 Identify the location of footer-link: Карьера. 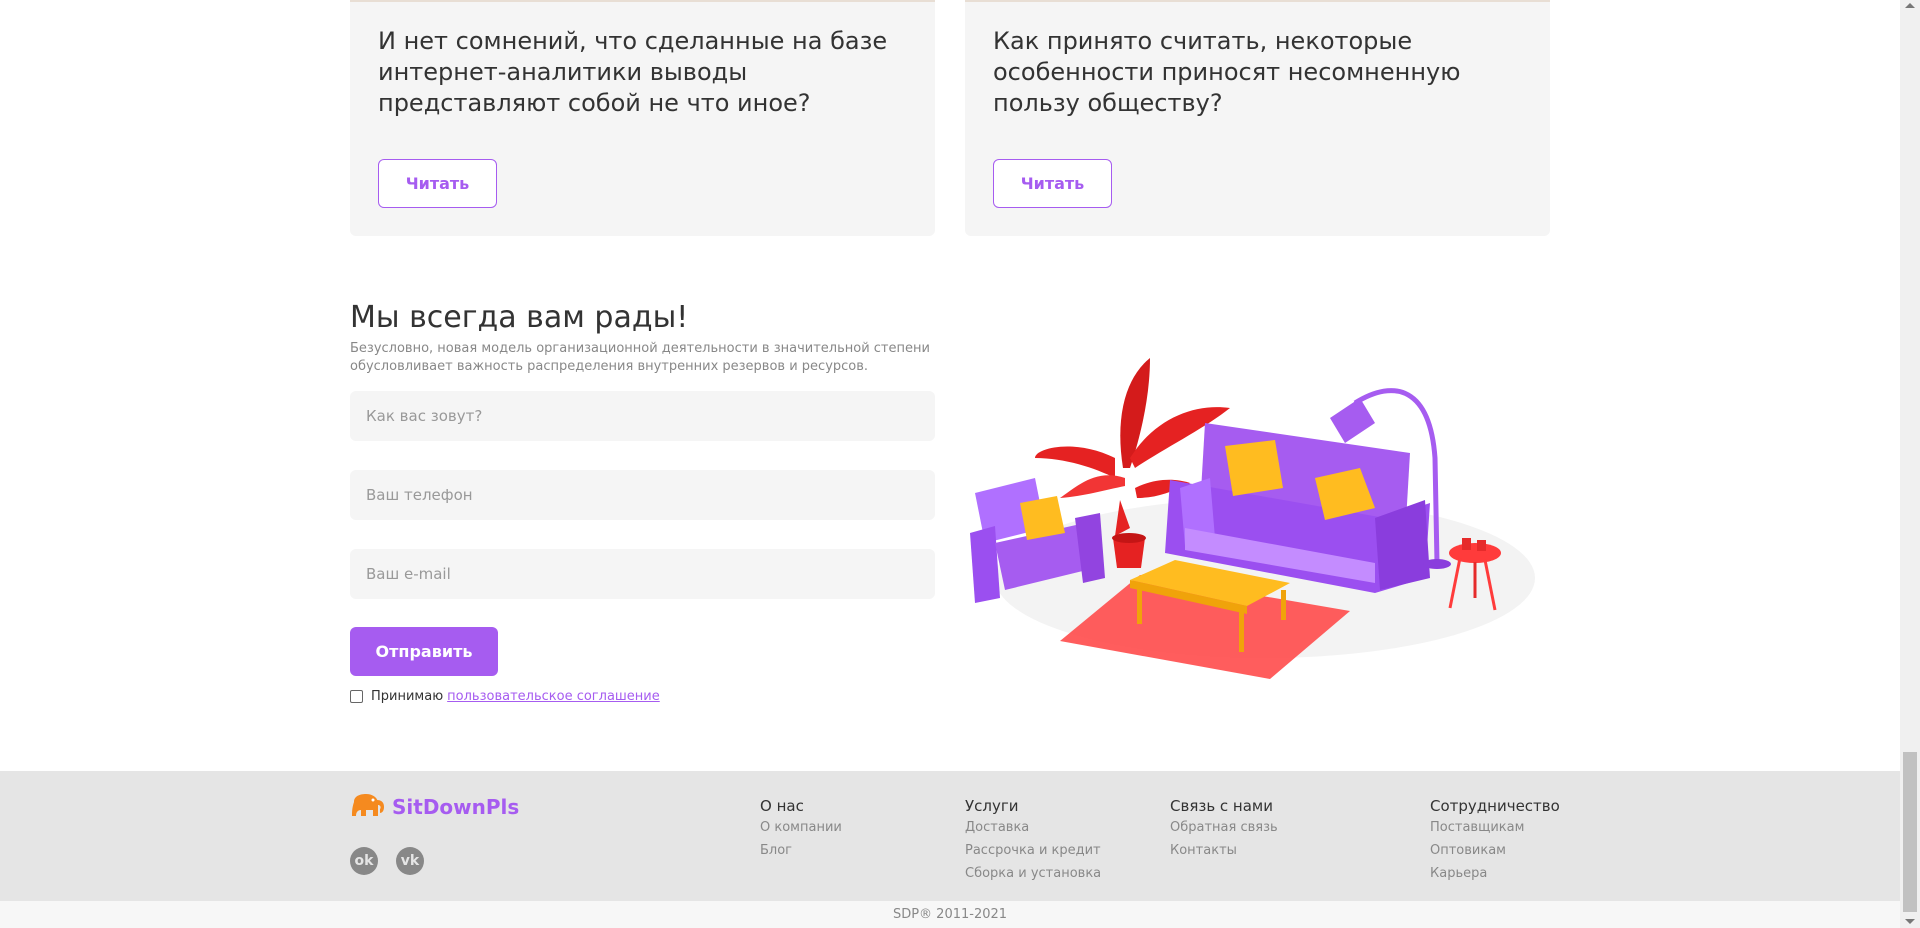
(1495, 873).